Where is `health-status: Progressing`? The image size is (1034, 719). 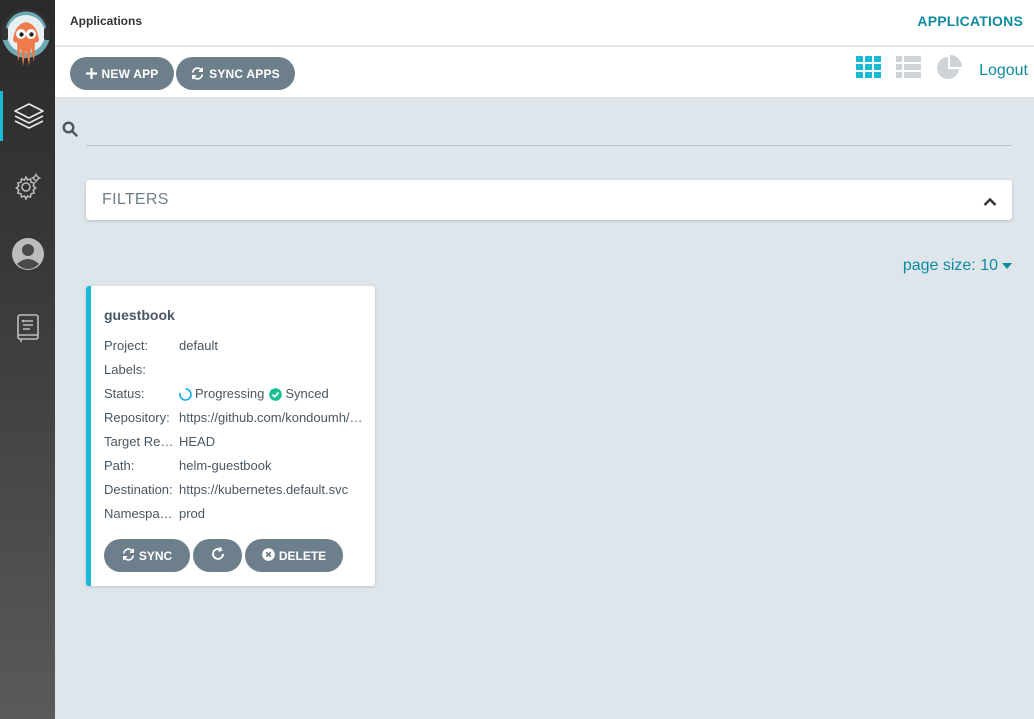 health-status: Progressing is located at coordinates (230, 394).